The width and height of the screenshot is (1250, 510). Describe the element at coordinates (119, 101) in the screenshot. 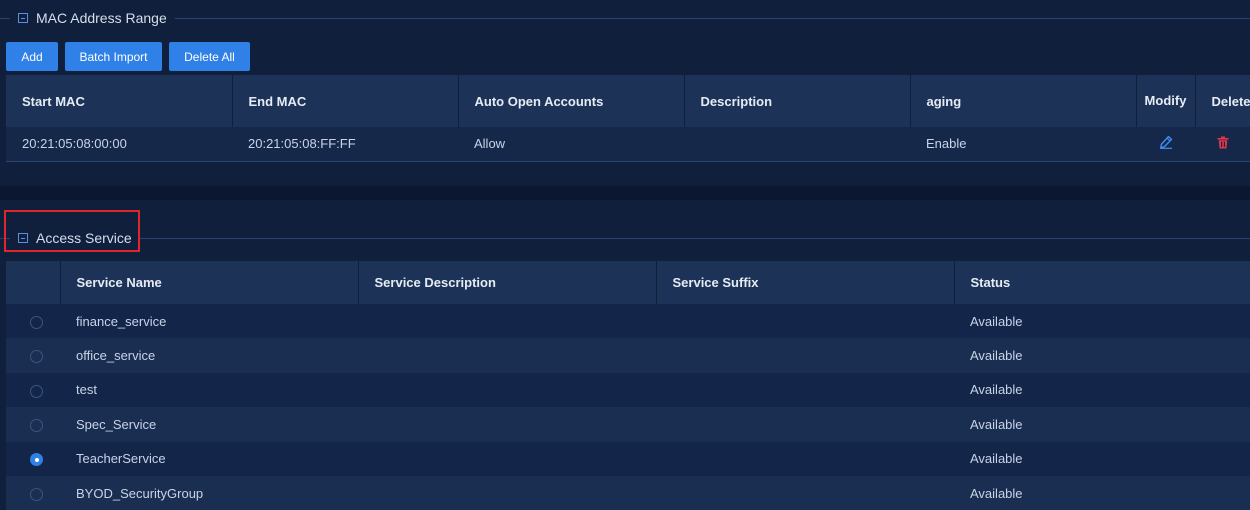

I see `column-header-start-mac: Start MAC` at that location.